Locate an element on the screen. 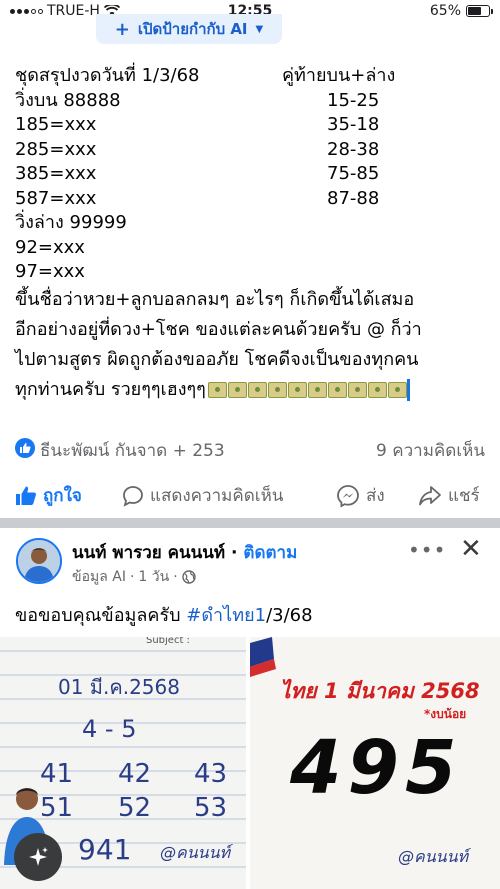 The height and width of the screenshot is (889, 500). post1-row: 587=xxx 87-88 is located at coordinates (252, 199).